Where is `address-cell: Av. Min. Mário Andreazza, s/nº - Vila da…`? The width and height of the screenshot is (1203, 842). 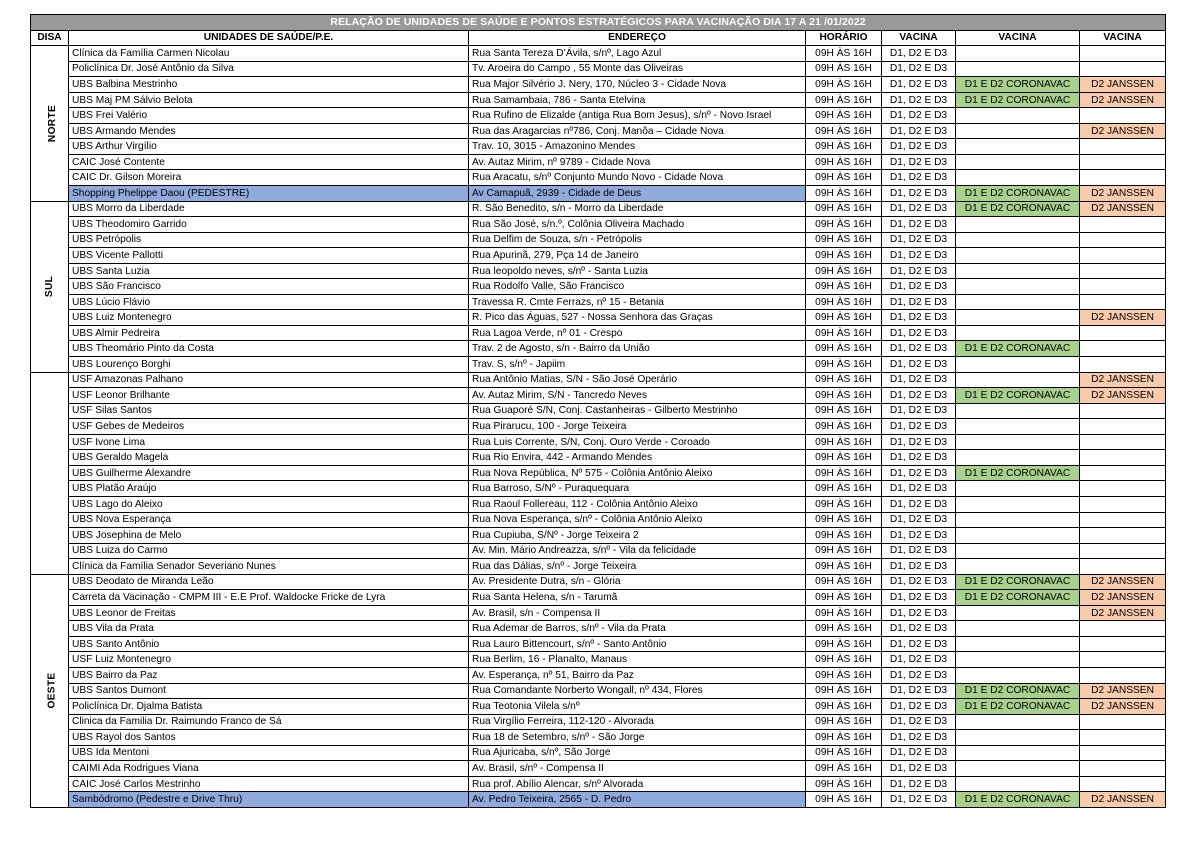
address-cell: Av. Min. Mário Andreazza, s/nº - Vila da… is located at coordinates (637, 551).